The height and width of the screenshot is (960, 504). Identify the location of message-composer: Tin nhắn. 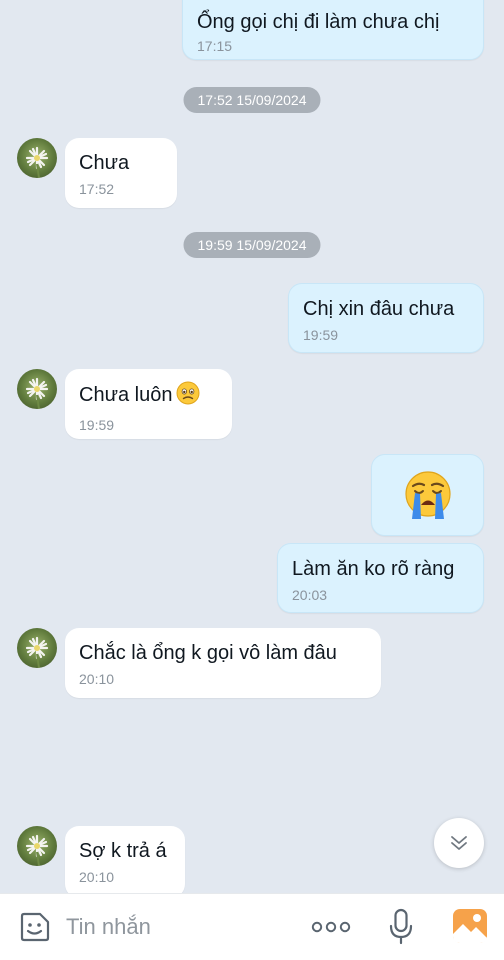
(252, 926).